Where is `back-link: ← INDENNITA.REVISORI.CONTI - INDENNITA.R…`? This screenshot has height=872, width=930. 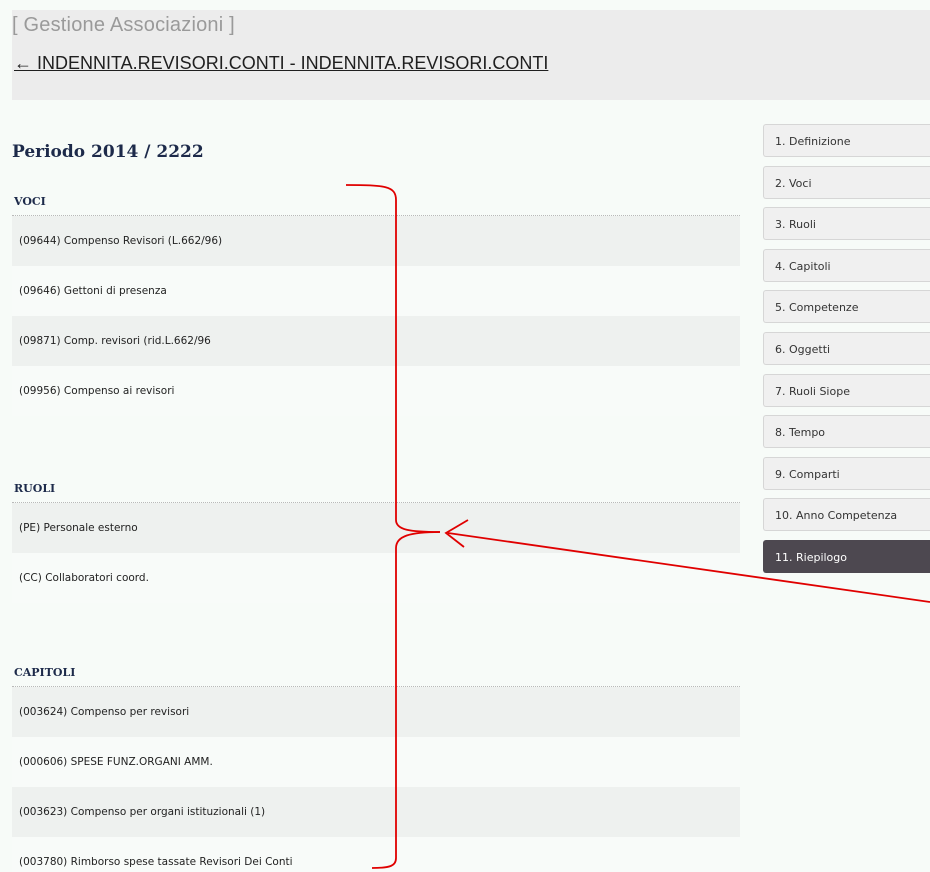 back-link: ← INDENNITA.REVISORI.CONTI - INDENNITA.R… is located at coordinates (281, 63).